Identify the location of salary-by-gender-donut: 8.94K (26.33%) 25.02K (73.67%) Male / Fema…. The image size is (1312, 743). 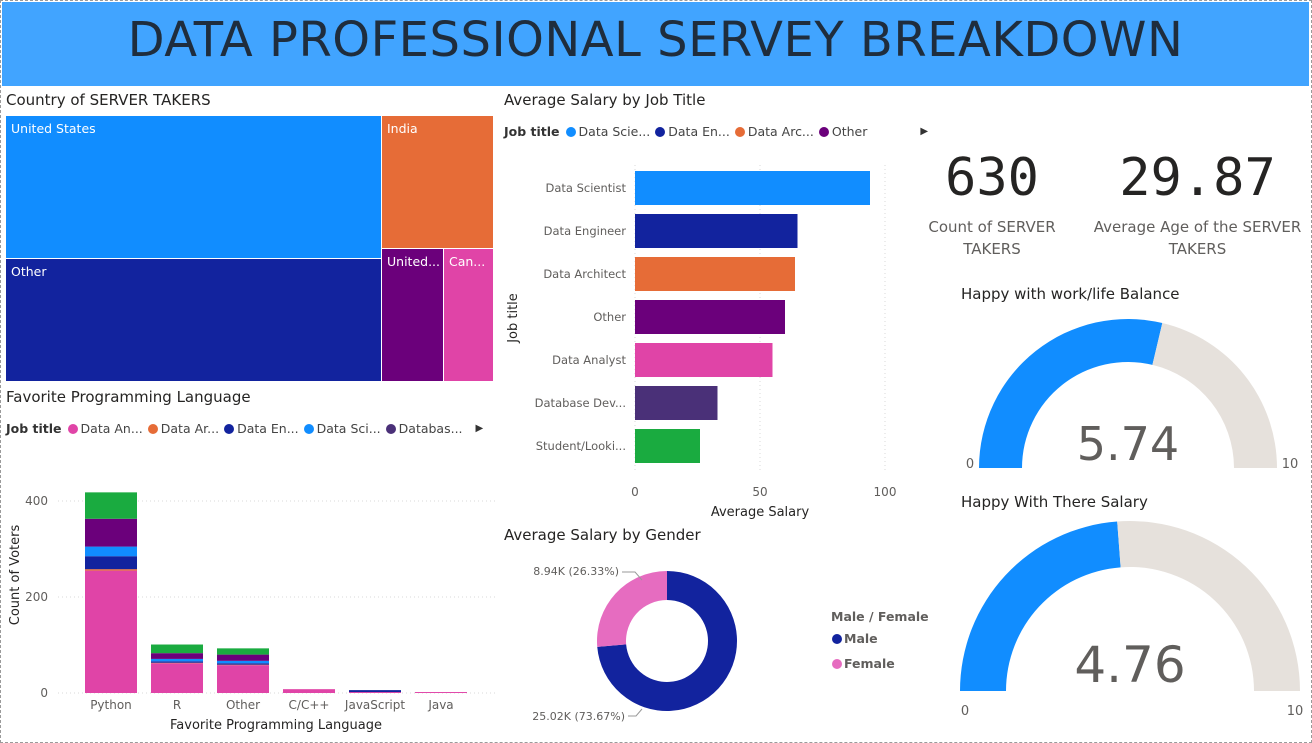
(730, 644).